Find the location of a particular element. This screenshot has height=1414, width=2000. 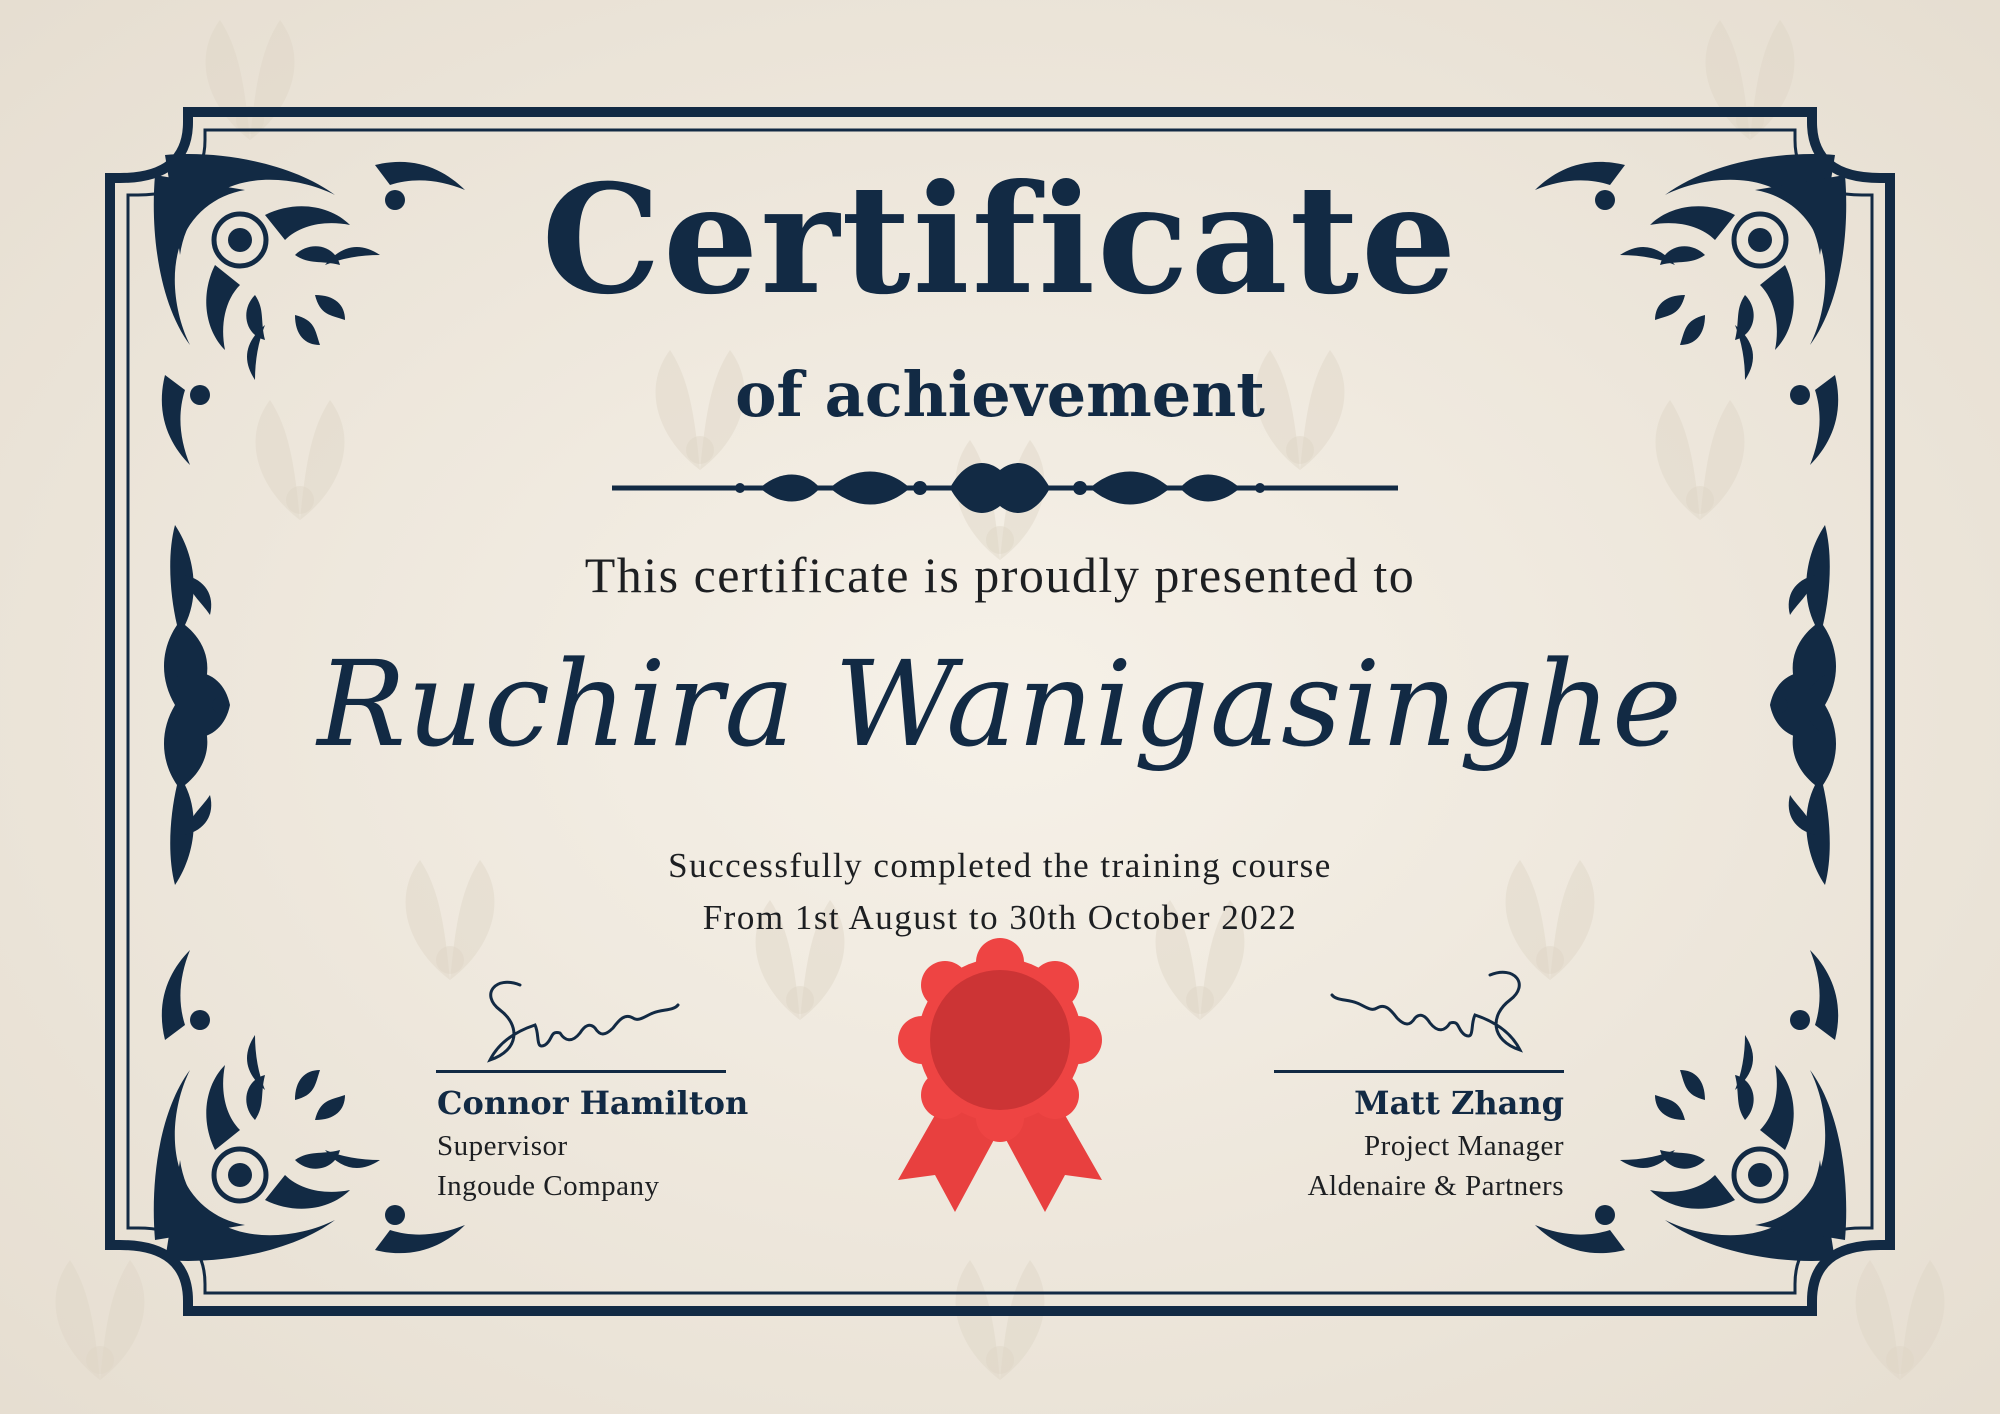

certificate-subtitle: of achievement is located at coordinates (1000, 394).